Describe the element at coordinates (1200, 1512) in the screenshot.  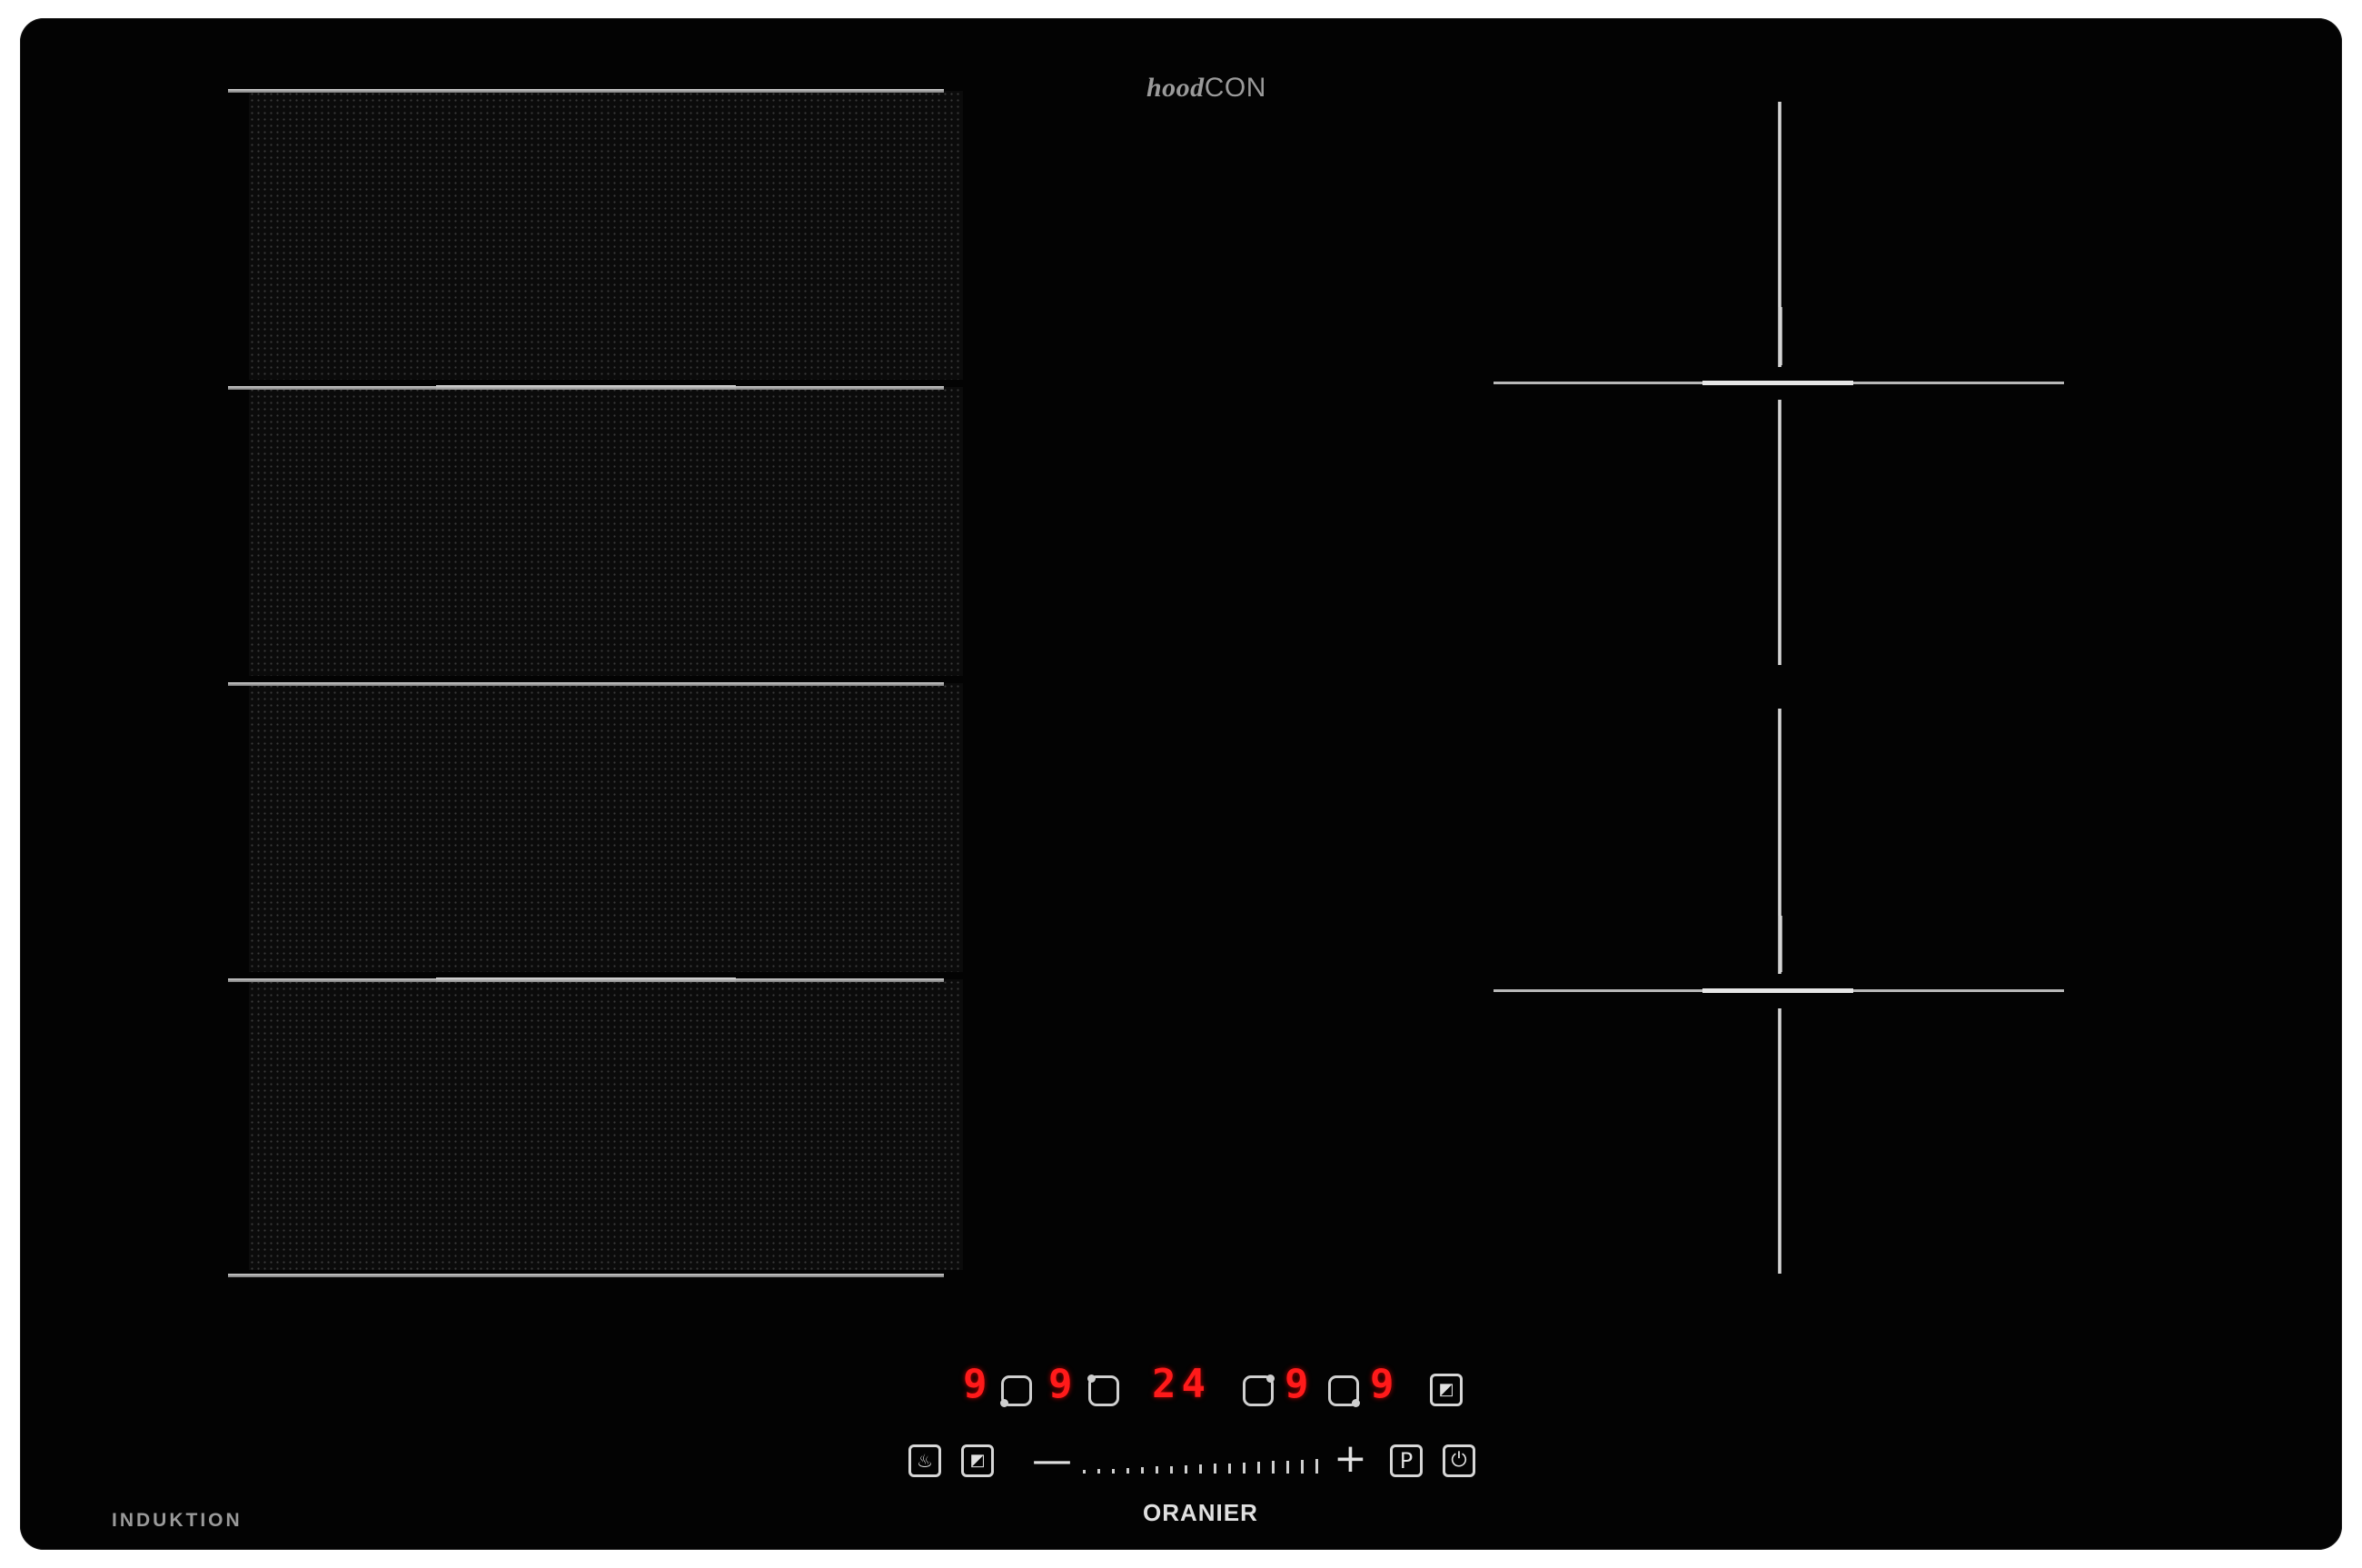
I see `oranier-logo: ORANIER` at that location.